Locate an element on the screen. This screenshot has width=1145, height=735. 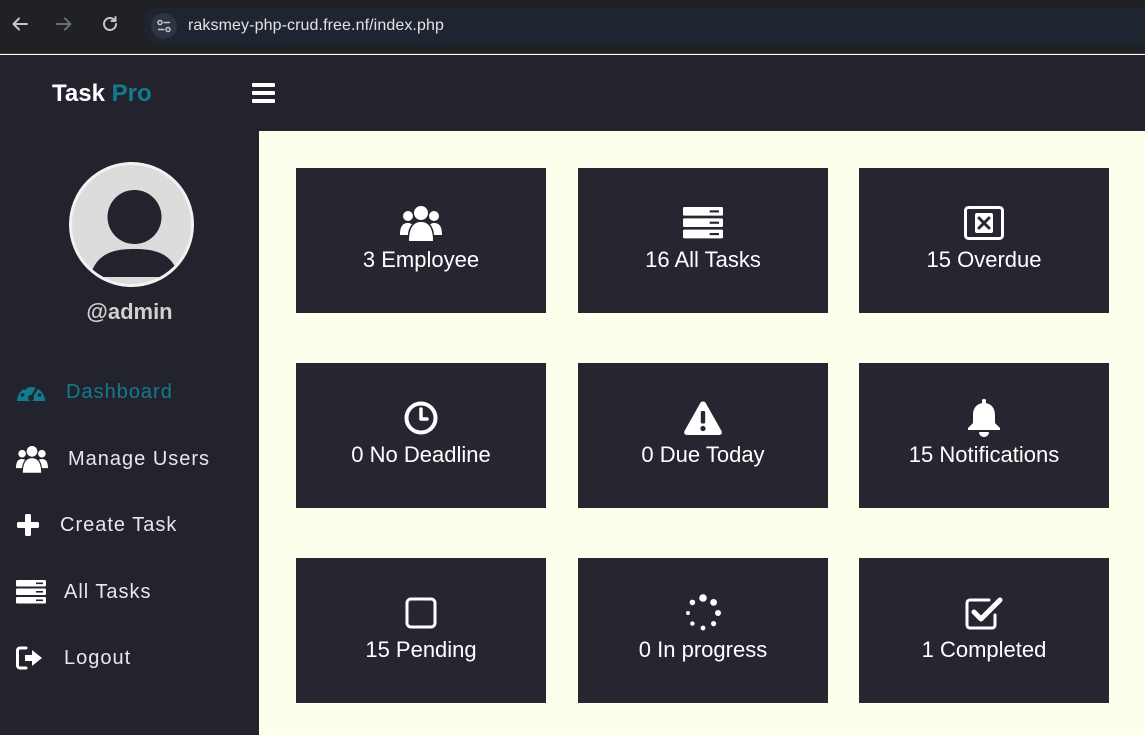
card-due-today: 0 Due Today is located at coordinates (703, 435).